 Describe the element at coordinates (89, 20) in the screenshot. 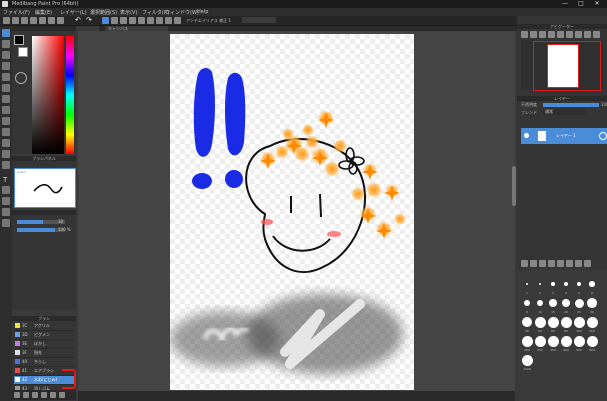

I see `redo-icon: ↷` at that location.